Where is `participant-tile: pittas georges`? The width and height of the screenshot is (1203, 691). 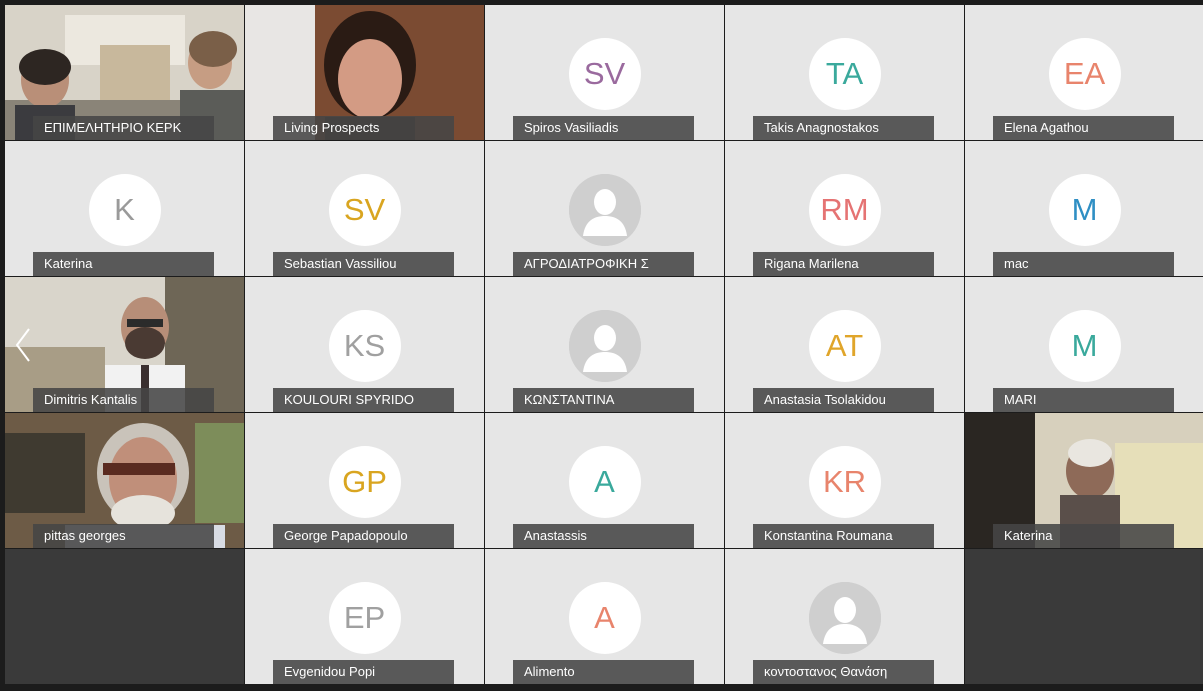 participant-tile: pittas georges is located at coordinates (124, 480).